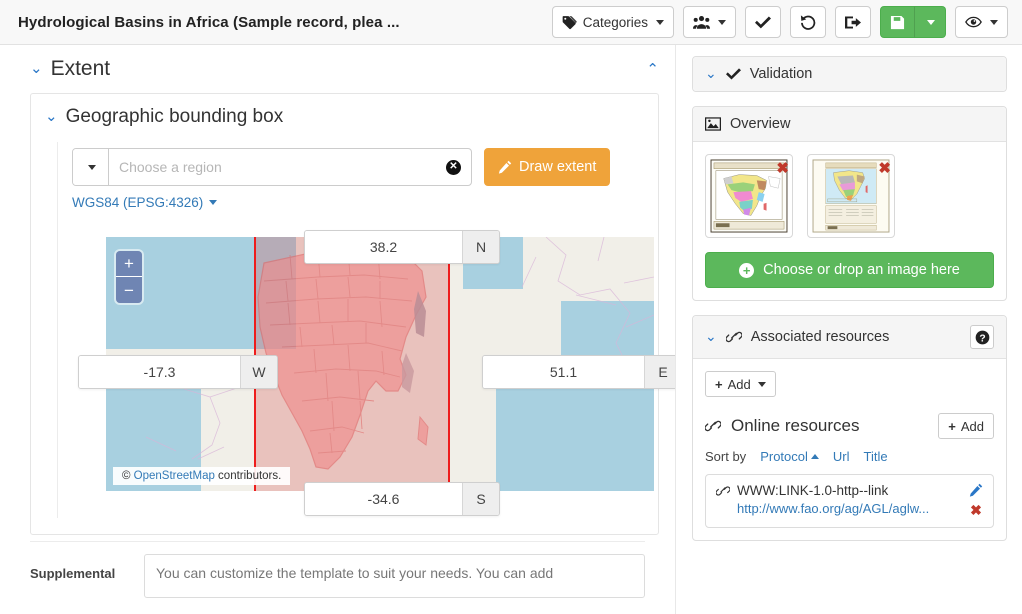  What do you see at coordinates (747, 270) in the screenshot?
I see `plus-circle-icon: +` at bounding box center [747, 270].